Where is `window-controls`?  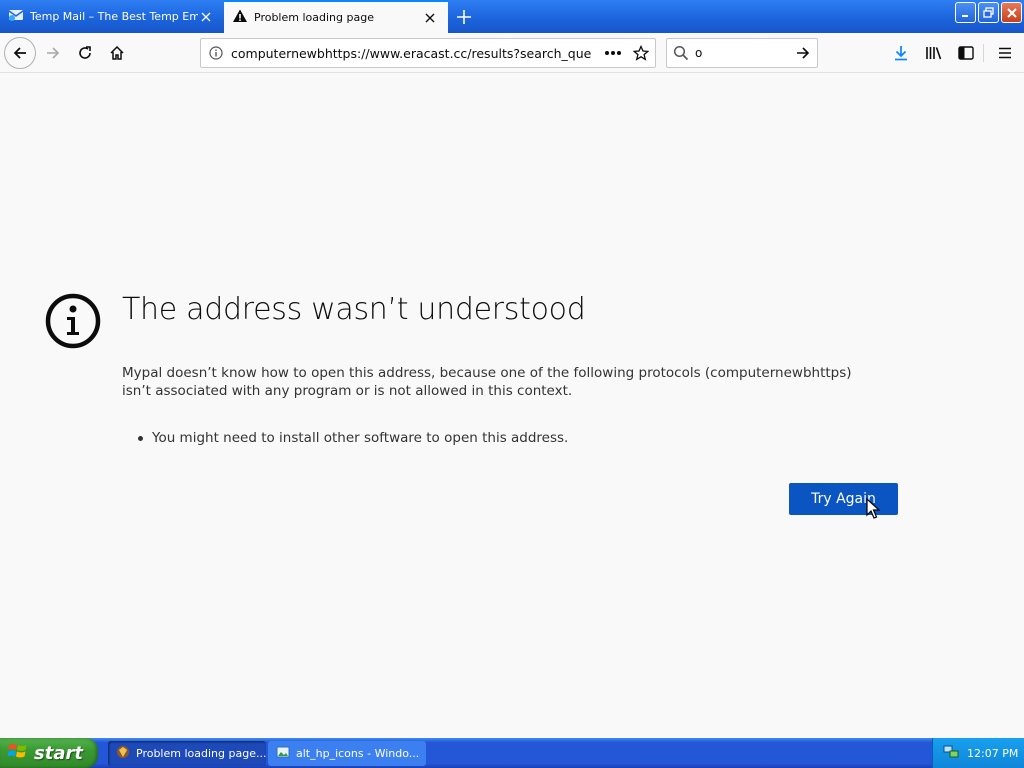 window-controls is located at coordinates (988, 12).